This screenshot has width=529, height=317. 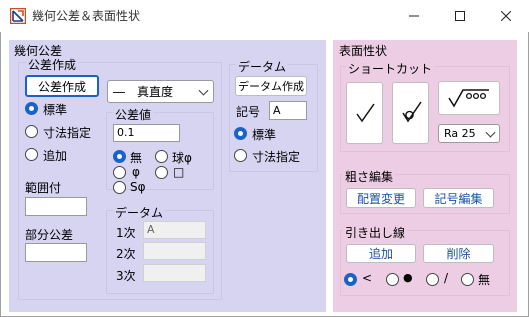 What do you see at coordinates (119, 187) in the screenshot?
I see `radio-shape-sphi` at bounding box center [119, 187].